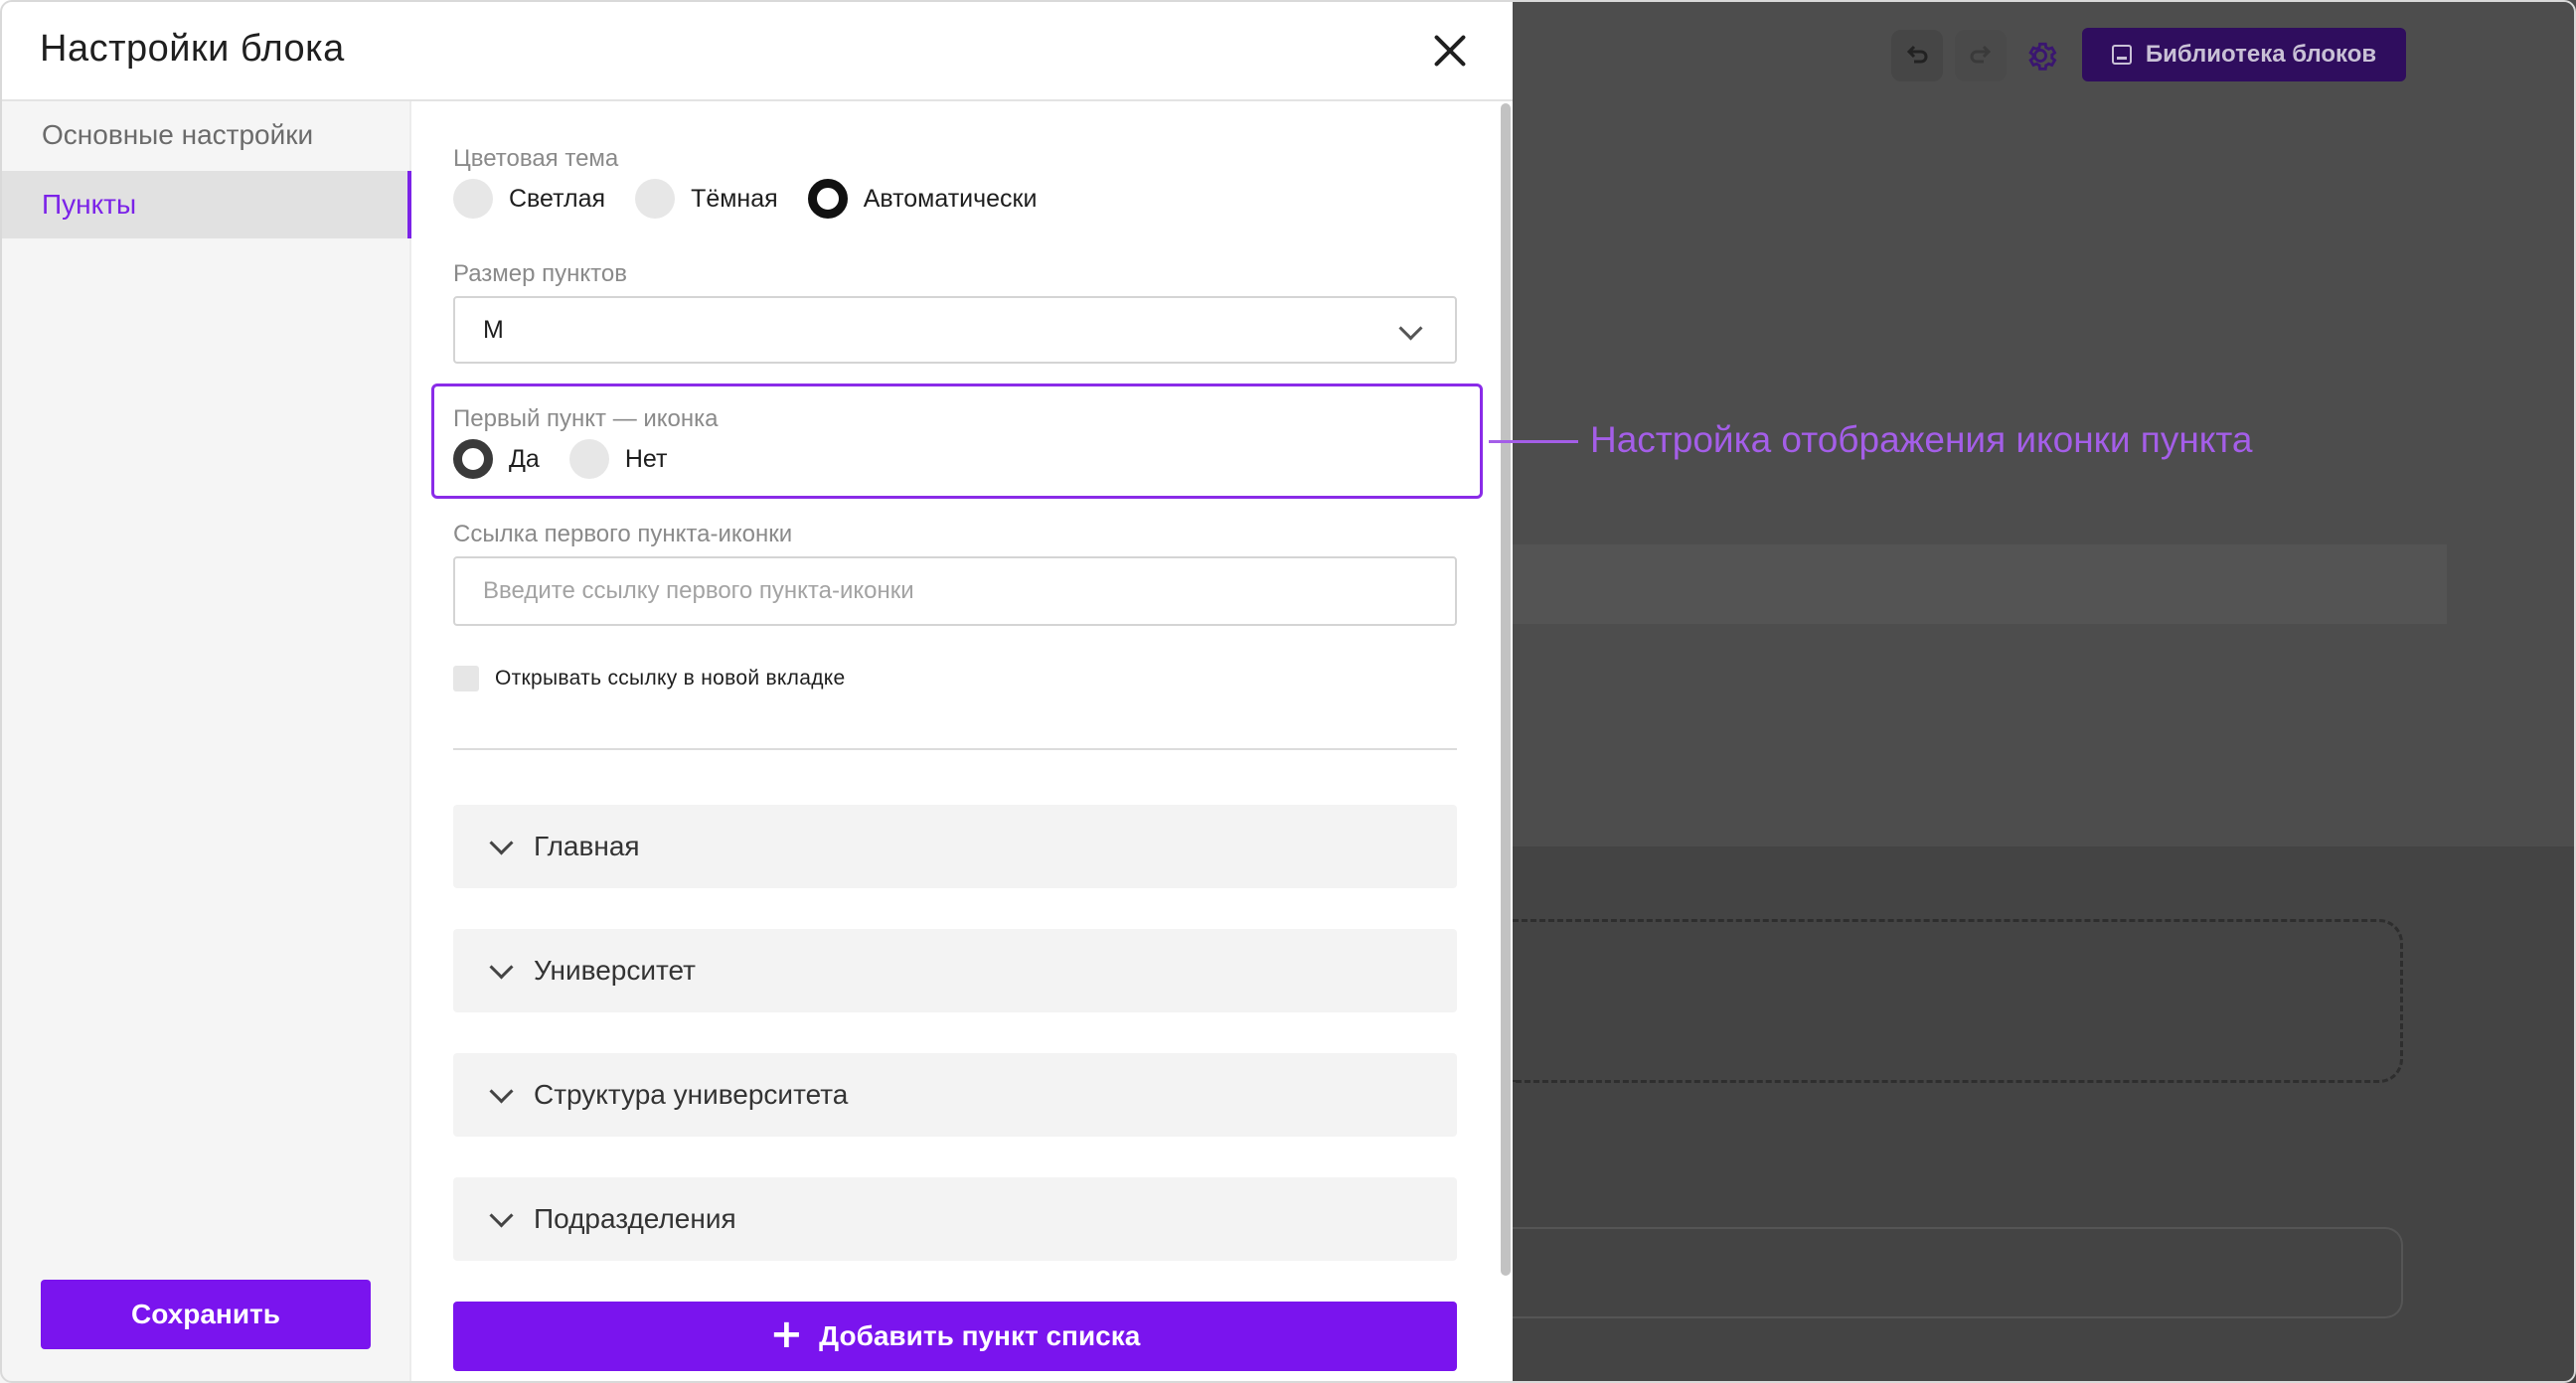  What do you see at coordinates (536, 158) in the screenshot?
I see `theme-label: Цветовая тема` at bounding box center [536, 158].